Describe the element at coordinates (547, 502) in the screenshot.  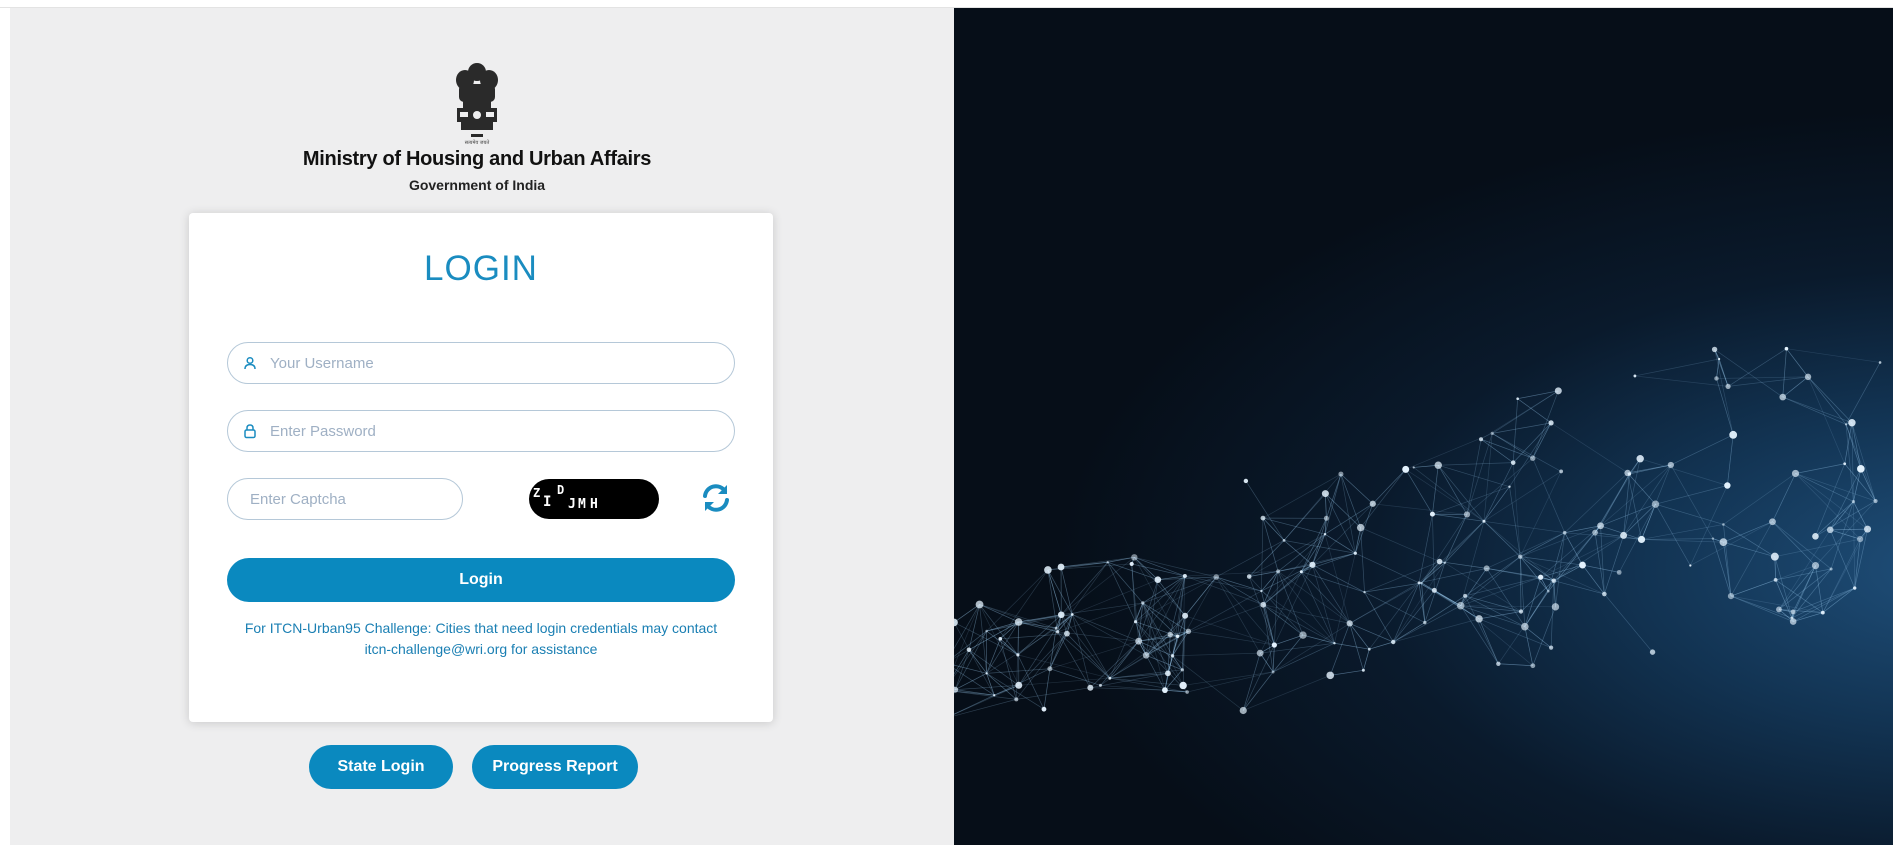
I see `captcha-char: I` at that location.